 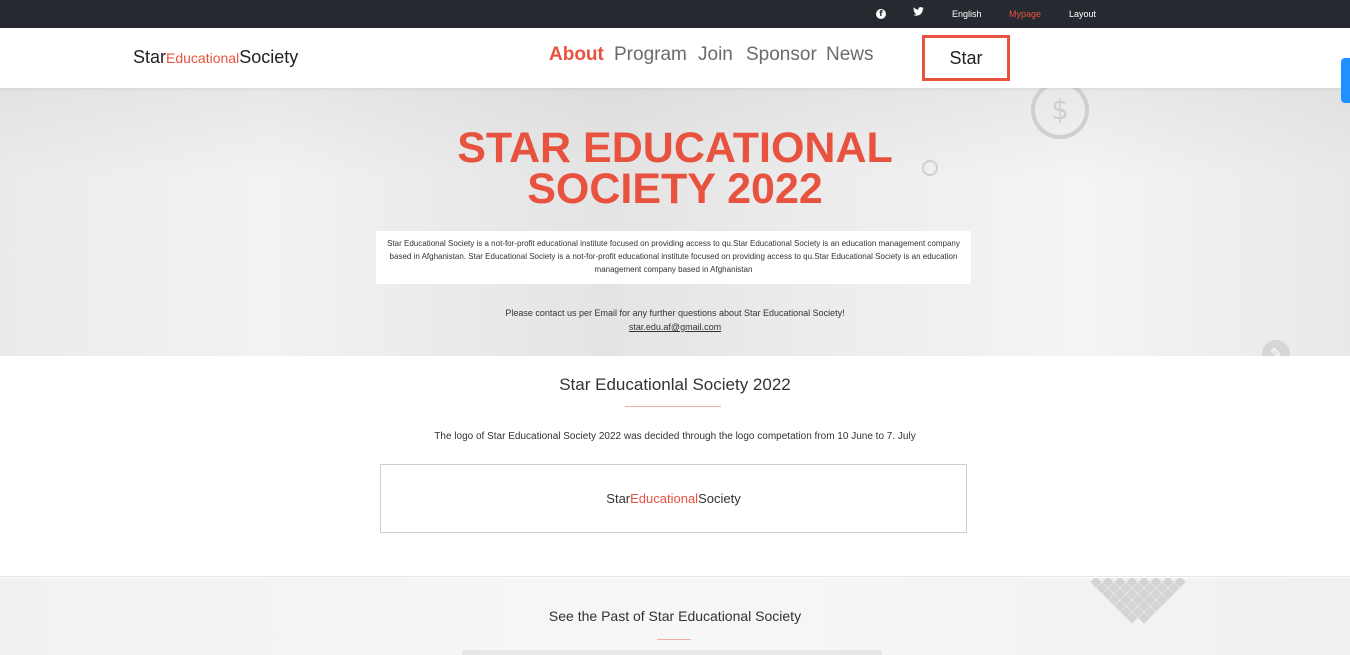 What do you see at coordinates (675, 189) in the screenshot?
I see `hero-title-line2: SOCIETY 2022` at bounding box center [675, 189].